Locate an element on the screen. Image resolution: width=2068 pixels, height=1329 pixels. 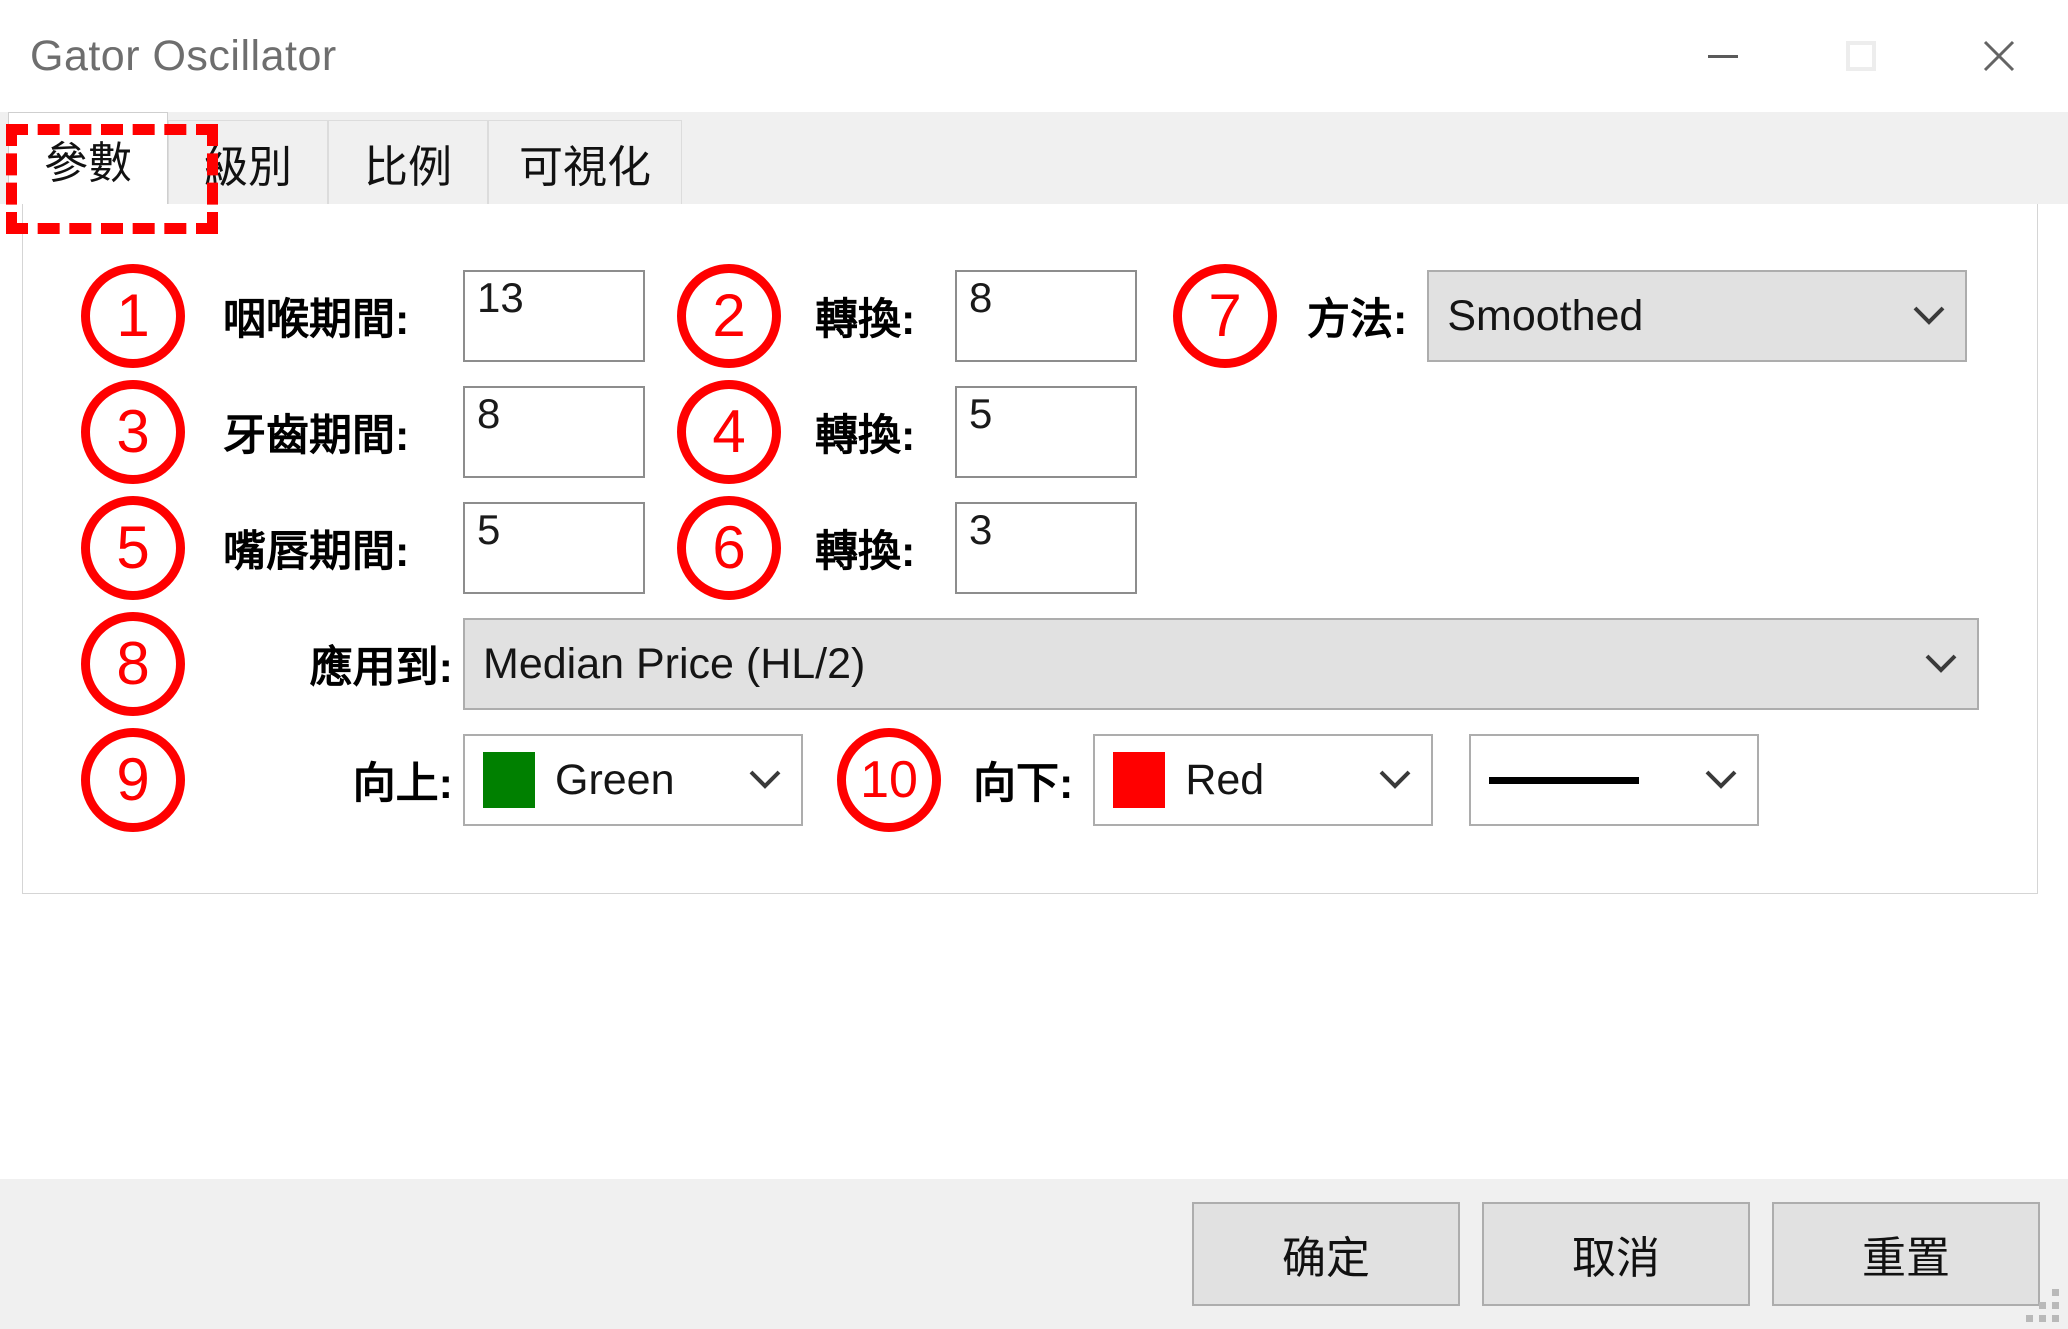
jaw-shift-input: 8 is located at coordinates (1046, 316).